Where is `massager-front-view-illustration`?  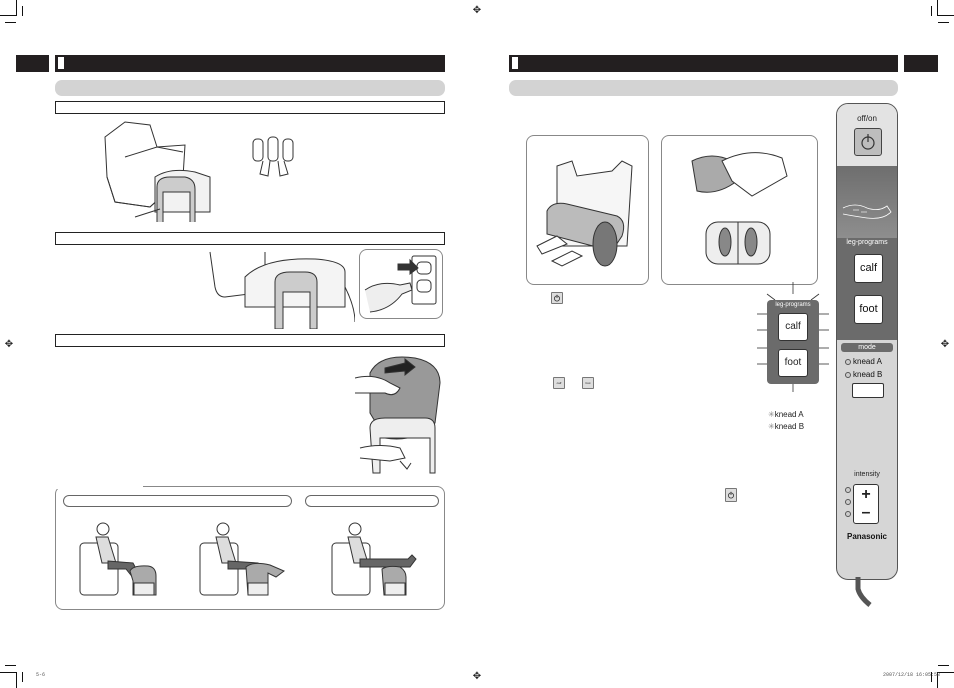
massager-front-view-illustration is located at coordinates (273, 156).